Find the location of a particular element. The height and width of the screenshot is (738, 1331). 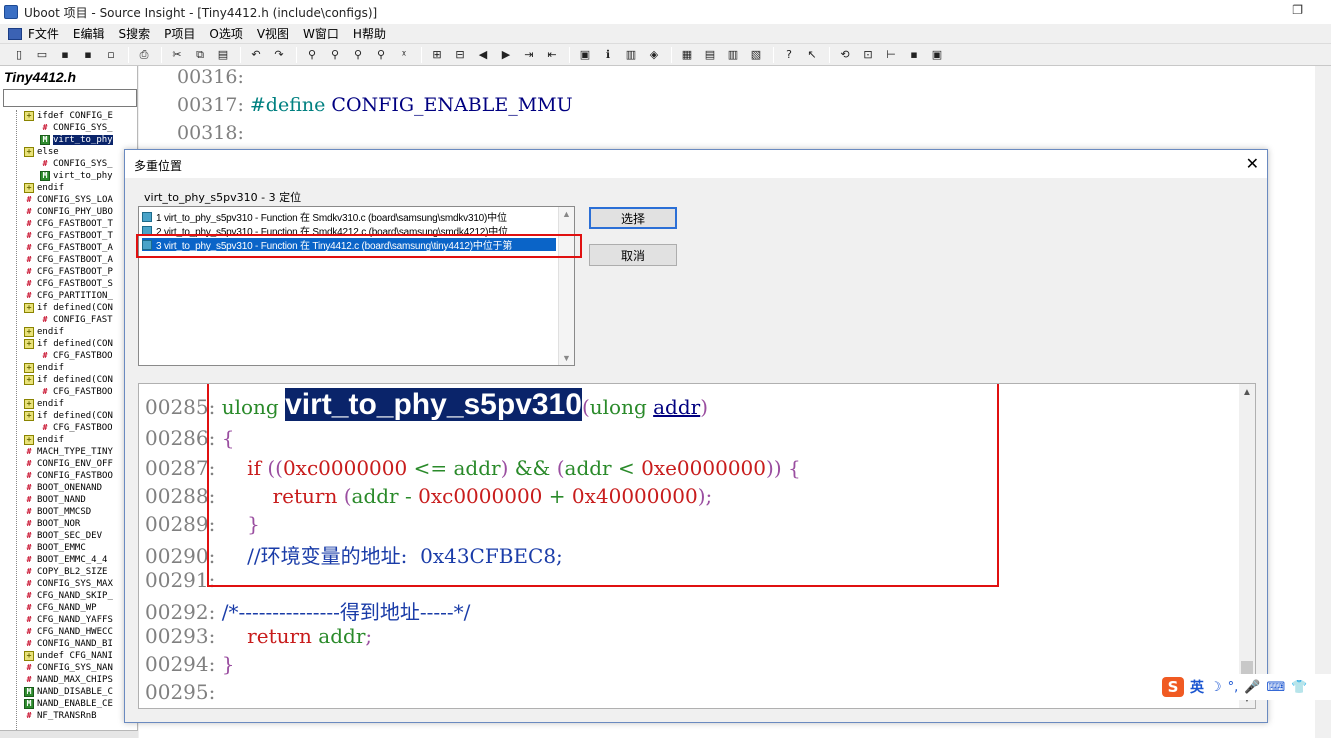

symbol-list-item: M NAND_DISABLE_C is located at coordinates (68, 692).